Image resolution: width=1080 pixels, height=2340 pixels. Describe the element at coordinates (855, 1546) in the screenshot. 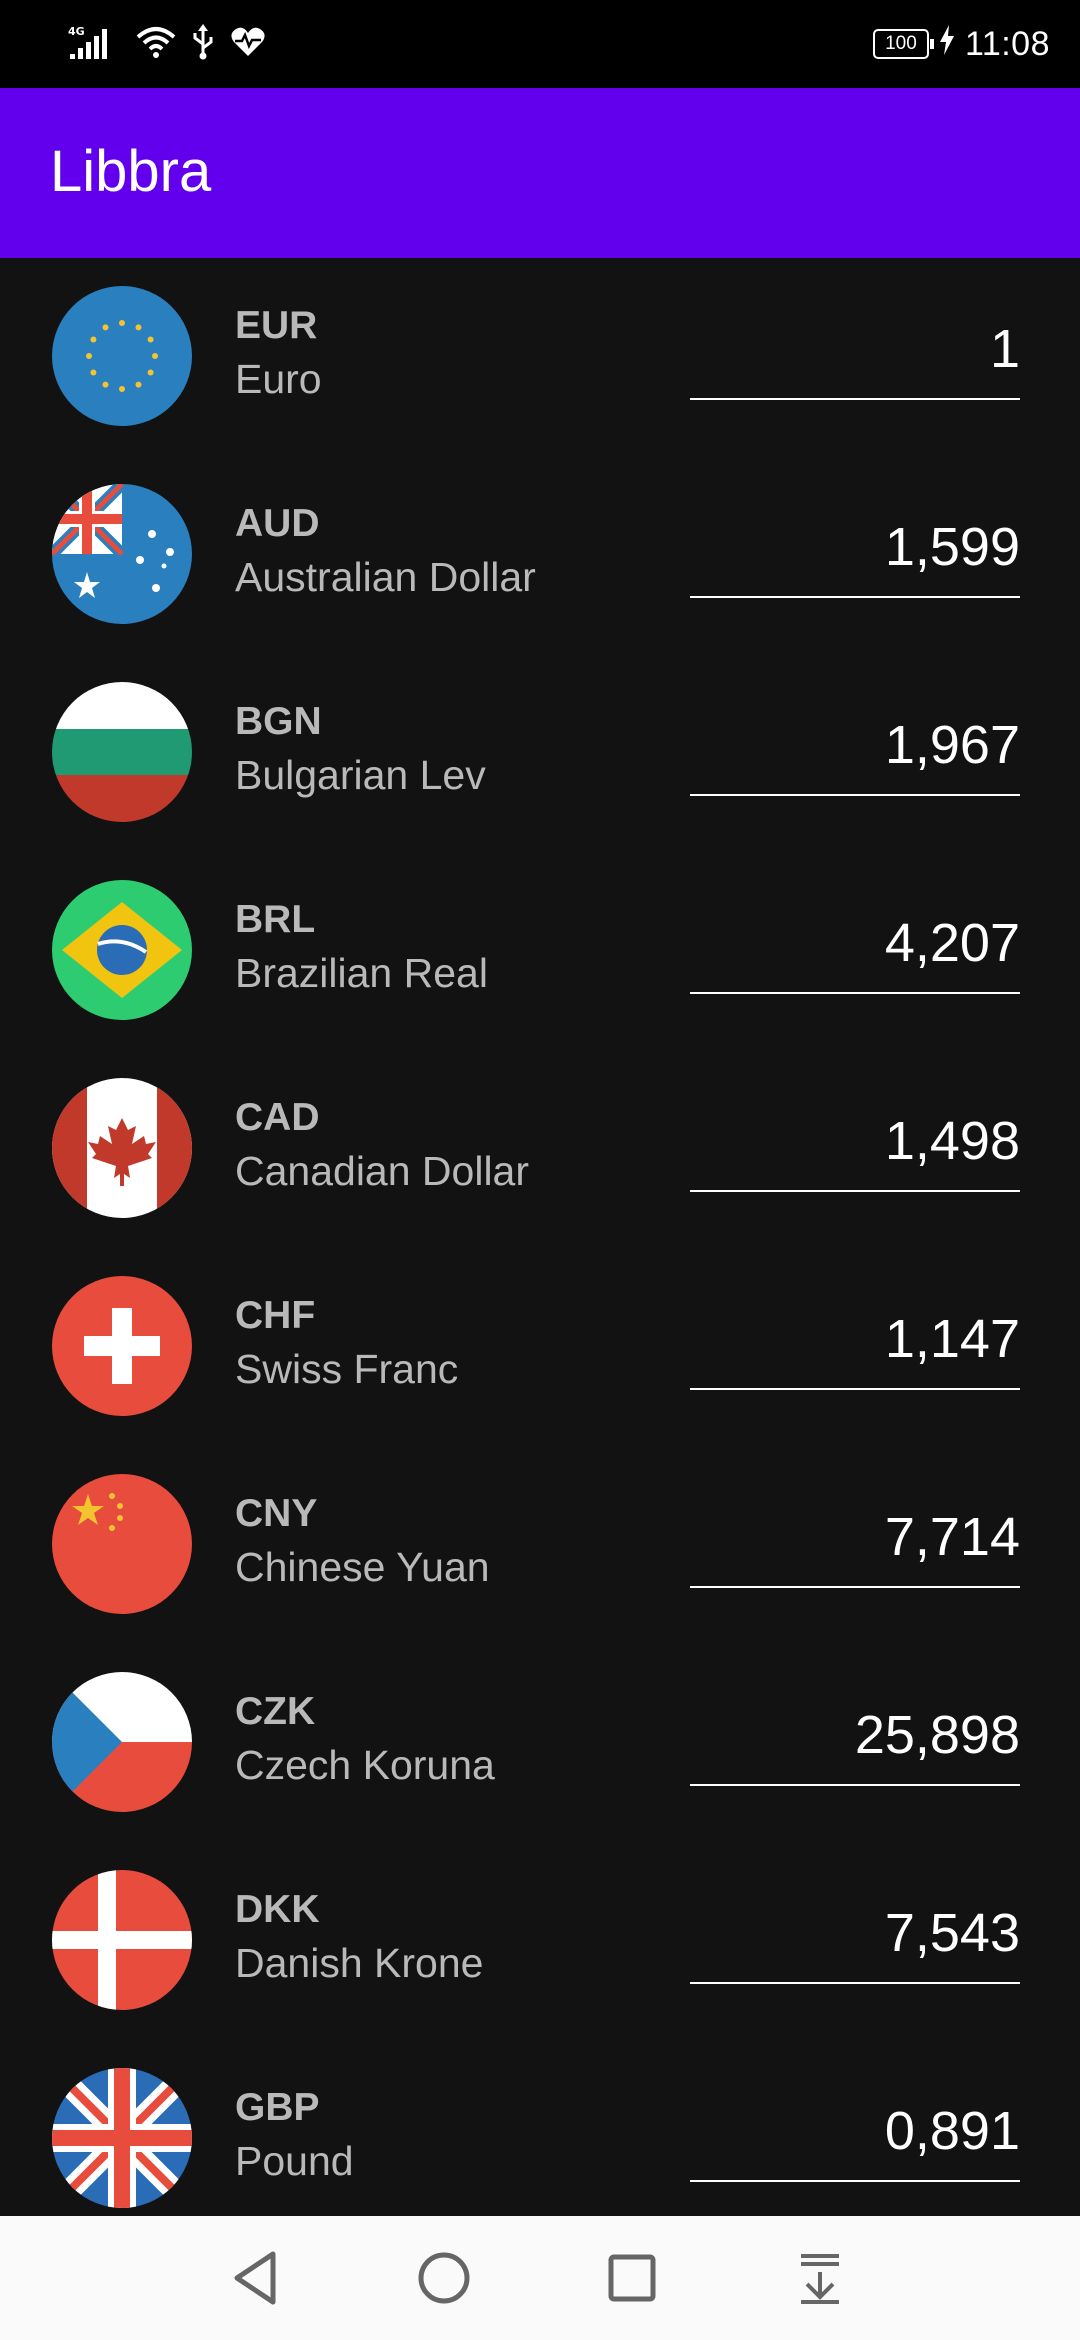

I see `rate-input: 7,714` at that location.